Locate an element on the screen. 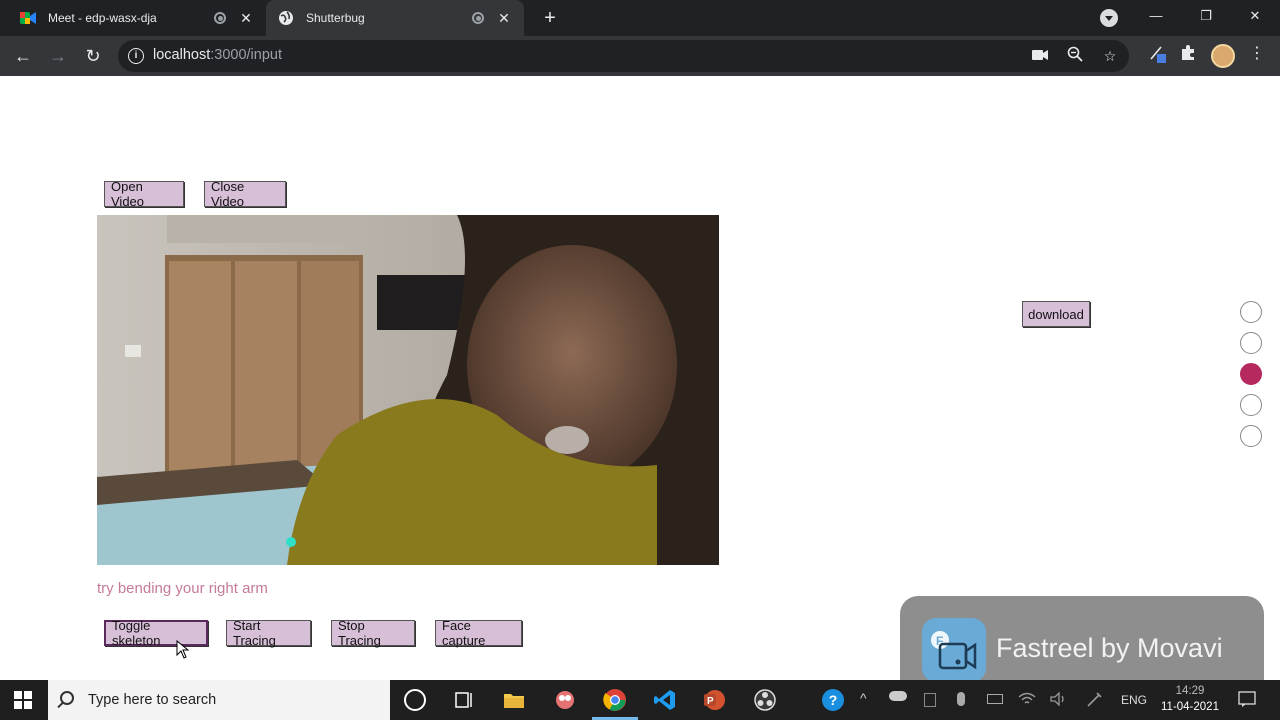 Image resolution: width=1280 pixels, height=720 pixels. url-text: localhost:3000/input is located at coordinates (217, 55).